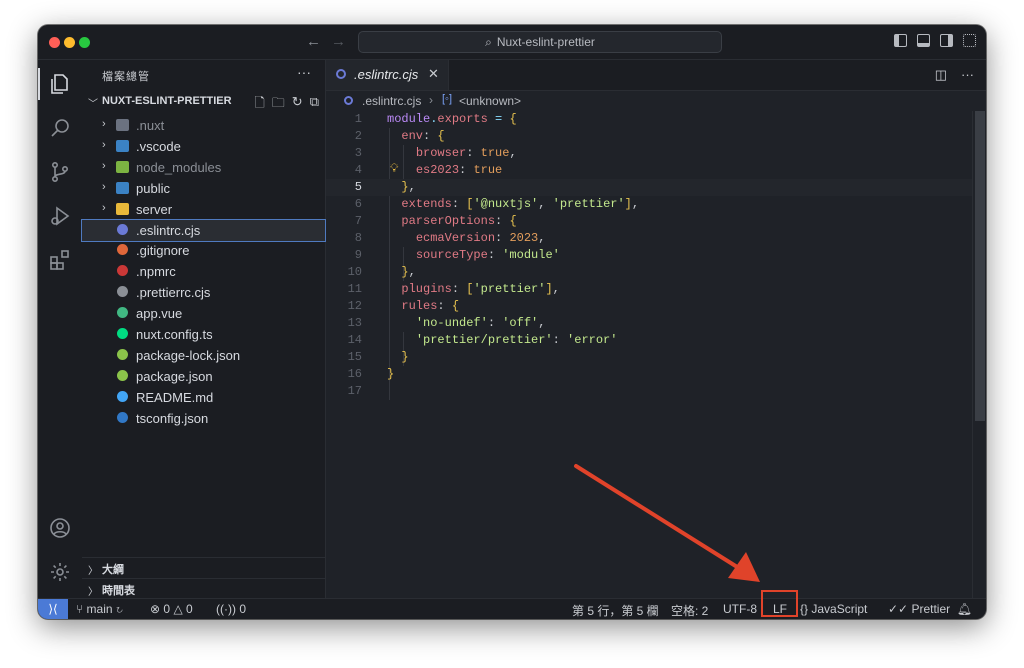 Image resolution: width=1024 pixels, height=668 pixels. What do you see at coordinates (203, 292) in the screenshot?
I see `tree-file: .prettierrc.cjs` at bounding box center [203, 292].